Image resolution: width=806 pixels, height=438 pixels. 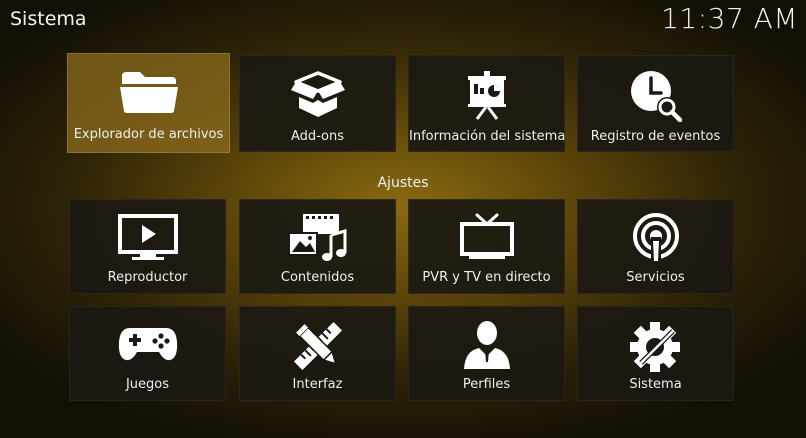 I want to click on tile-pvr-tv: PVR y TV en directo, so click(x=486, y=246).